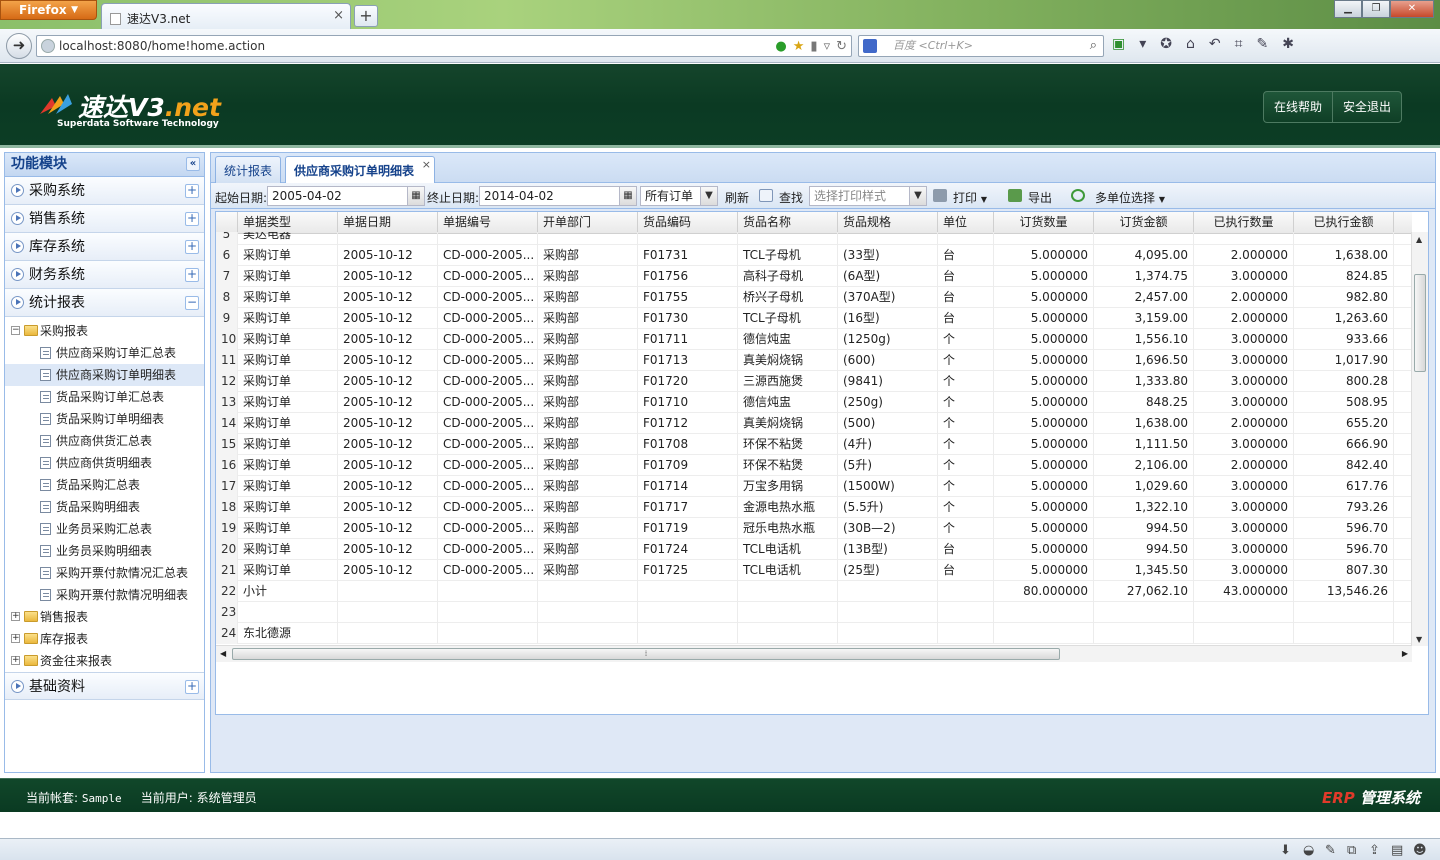  Describe the element at coordinates (1344, 223) in the screenshot. I see `column-header: 已执行金额` at that location.